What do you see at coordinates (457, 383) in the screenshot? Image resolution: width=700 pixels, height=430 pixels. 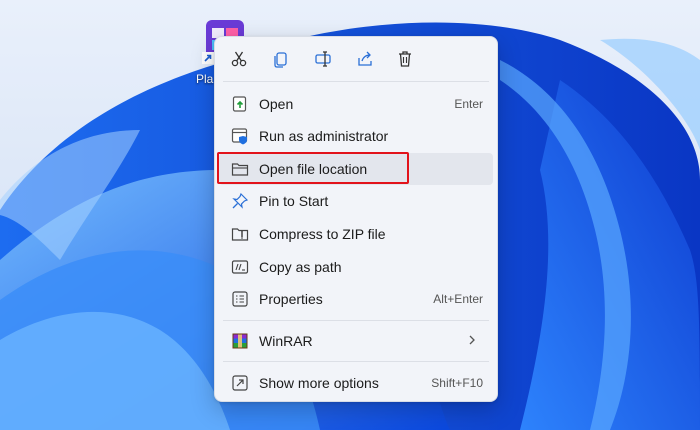 I see `menu-item-shortcut: Shift+F10` at bounding box center [457, 383].